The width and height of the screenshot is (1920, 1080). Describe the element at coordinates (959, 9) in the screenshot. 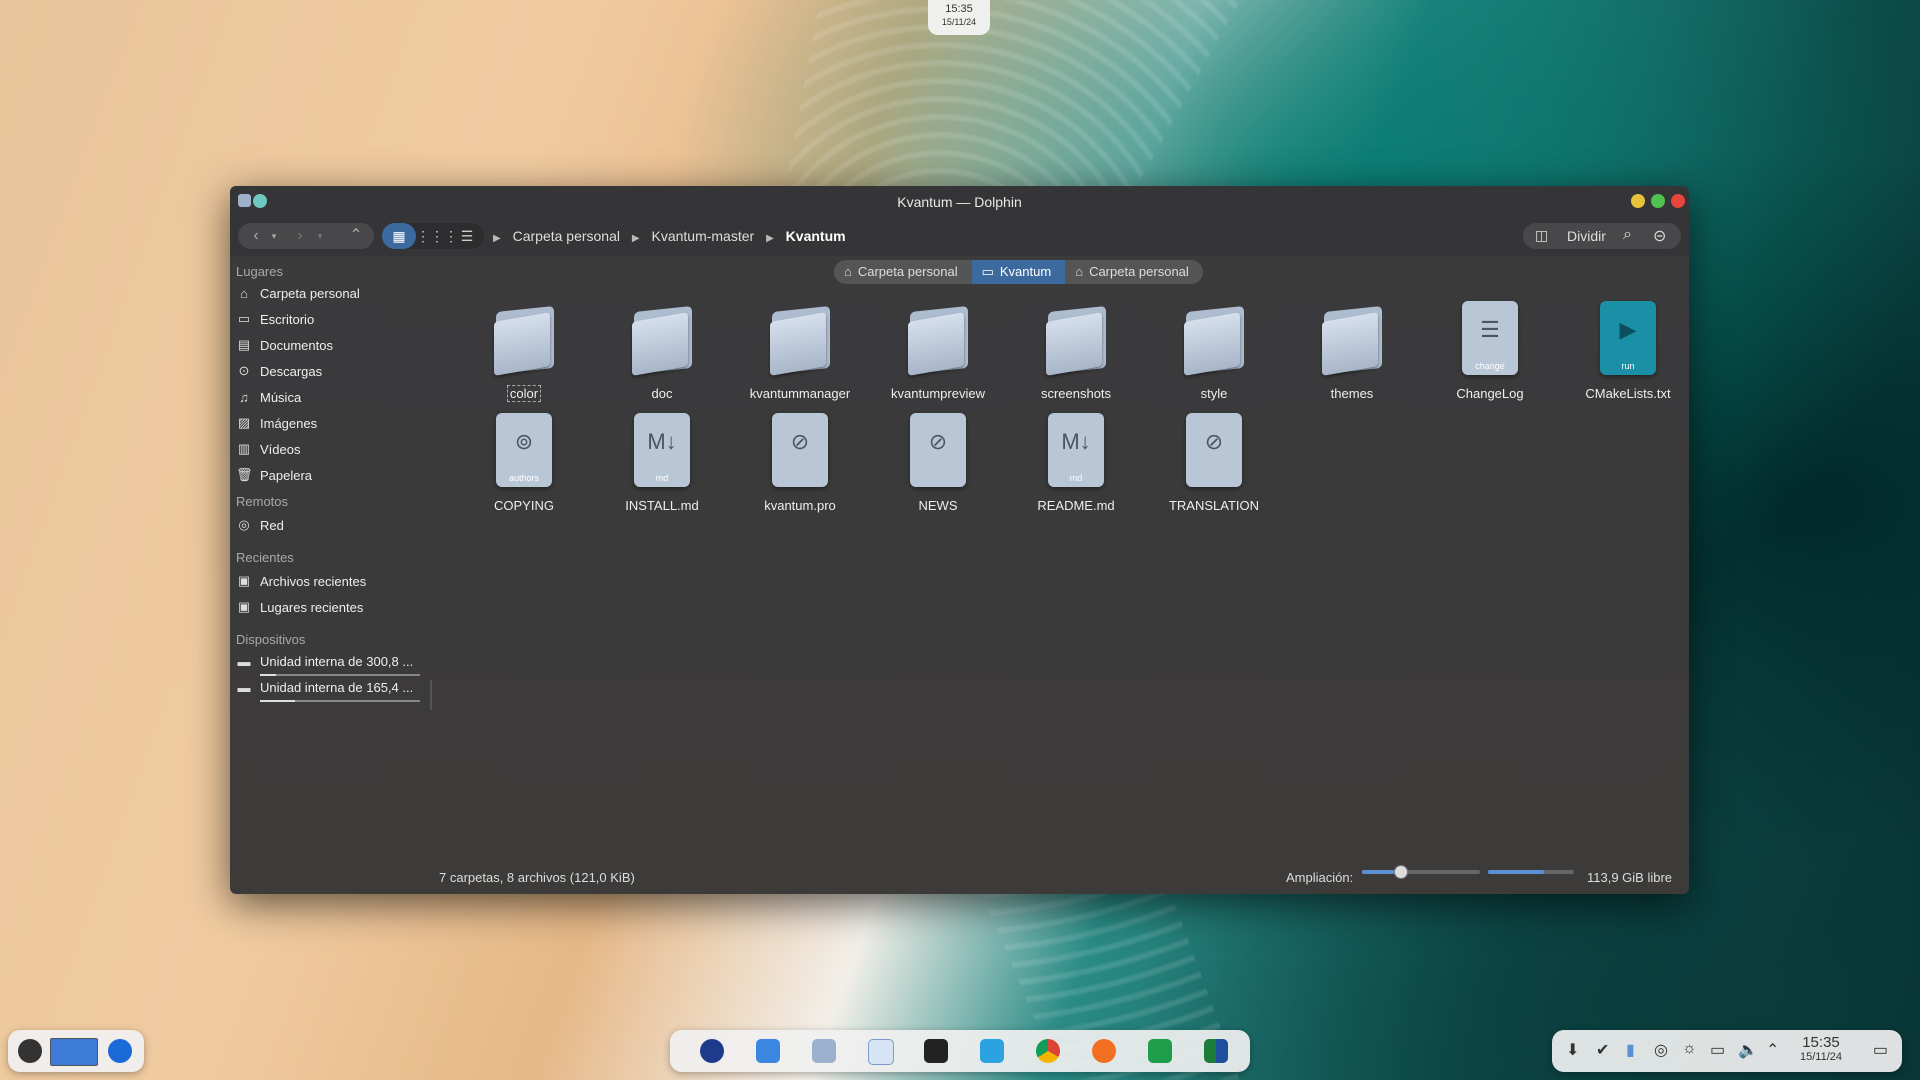

I see `top-clock-time: 15:35` at that location.